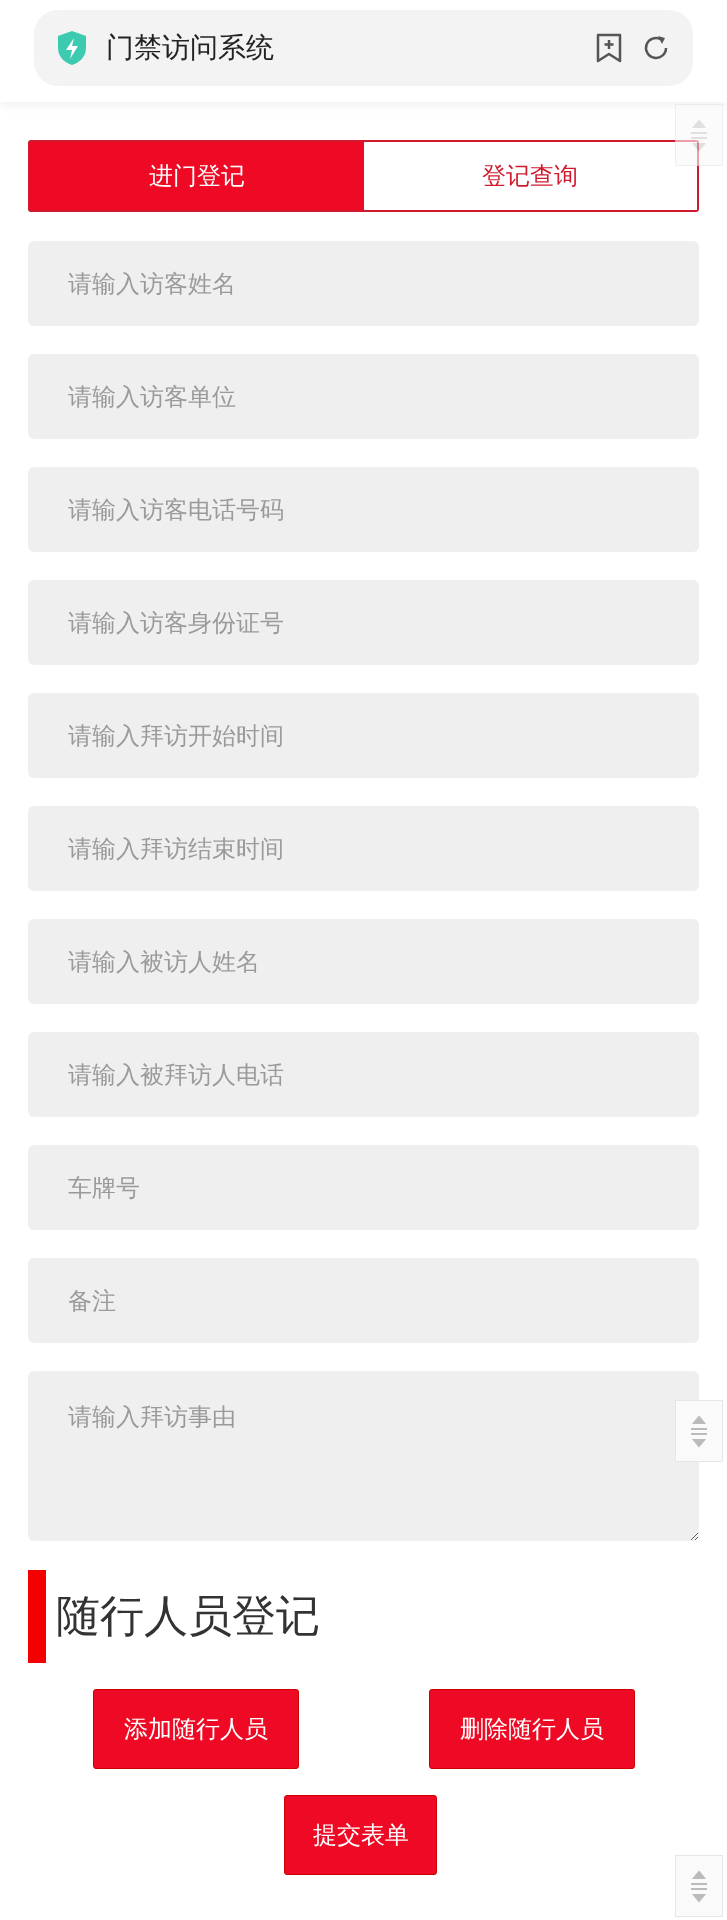 This screenshot has width=727, height=1920. Describe the element at coordinates (609, 48) in the screenshot. I see `bookmark-add-icon` at that location.